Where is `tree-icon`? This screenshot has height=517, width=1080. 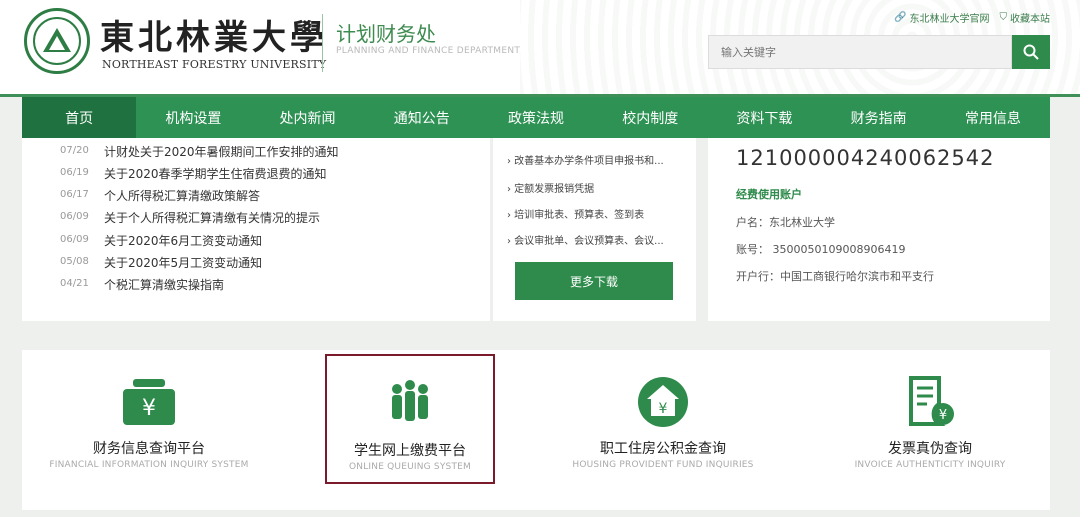 tree-icon is located at coordinates (57, 40).